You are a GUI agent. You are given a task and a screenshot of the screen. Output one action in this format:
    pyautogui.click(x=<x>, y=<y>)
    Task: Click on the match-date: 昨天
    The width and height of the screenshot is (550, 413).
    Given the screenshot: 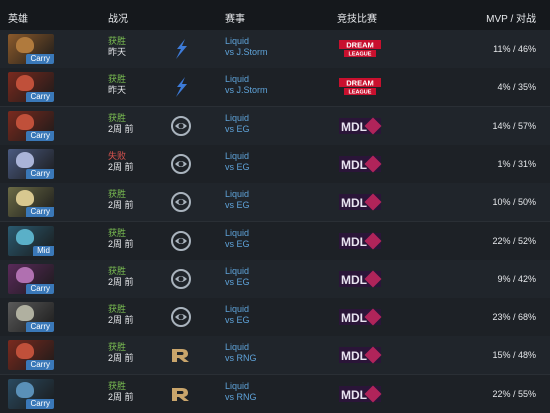 What is the action you would take?
    pyautogui.click(x=117, y=52)
    